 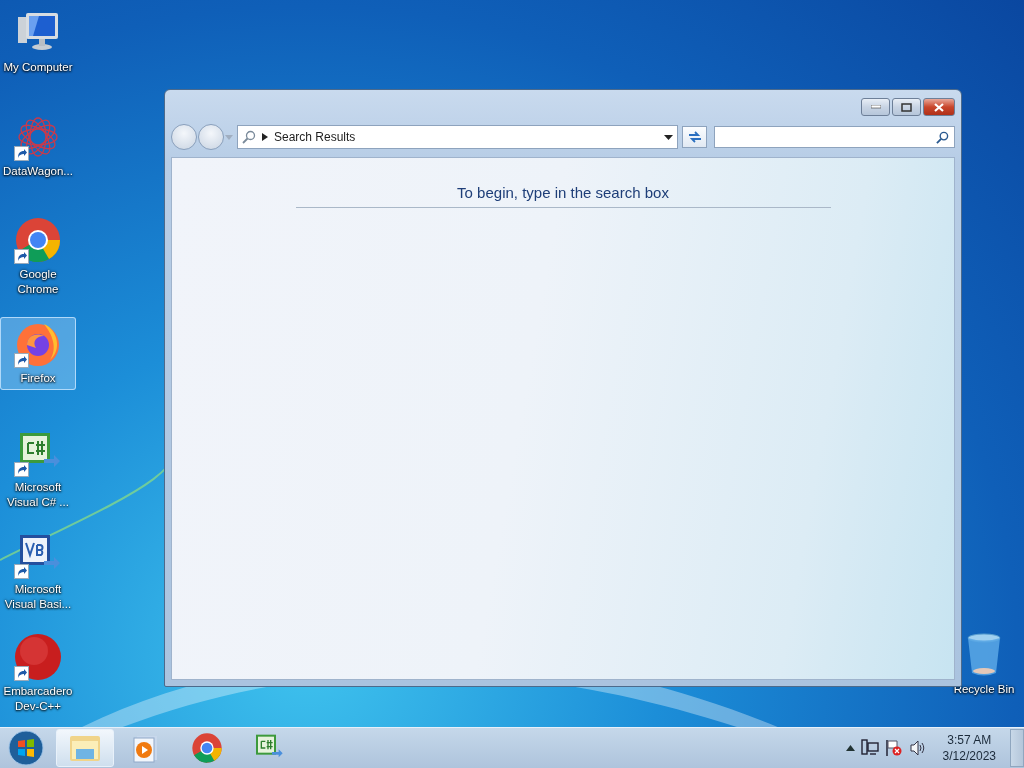 What do you see at coordinates (38, 67) in the screenshot?
I see `icon-label: My Computer` at bounding box center [38, 67].